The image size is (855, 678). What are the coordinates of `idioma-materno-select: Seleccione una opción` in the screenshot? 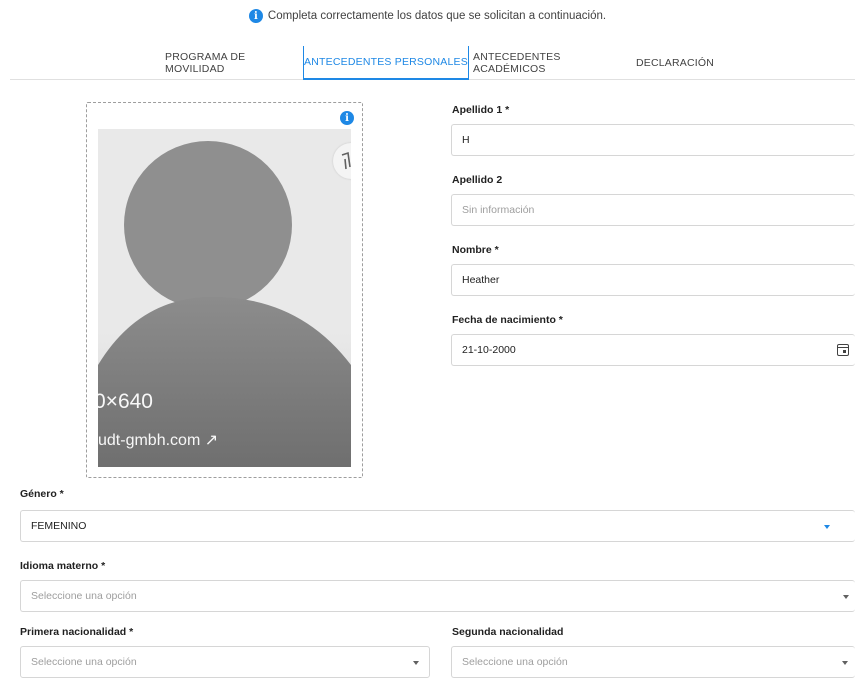 It's located at (437, 596).